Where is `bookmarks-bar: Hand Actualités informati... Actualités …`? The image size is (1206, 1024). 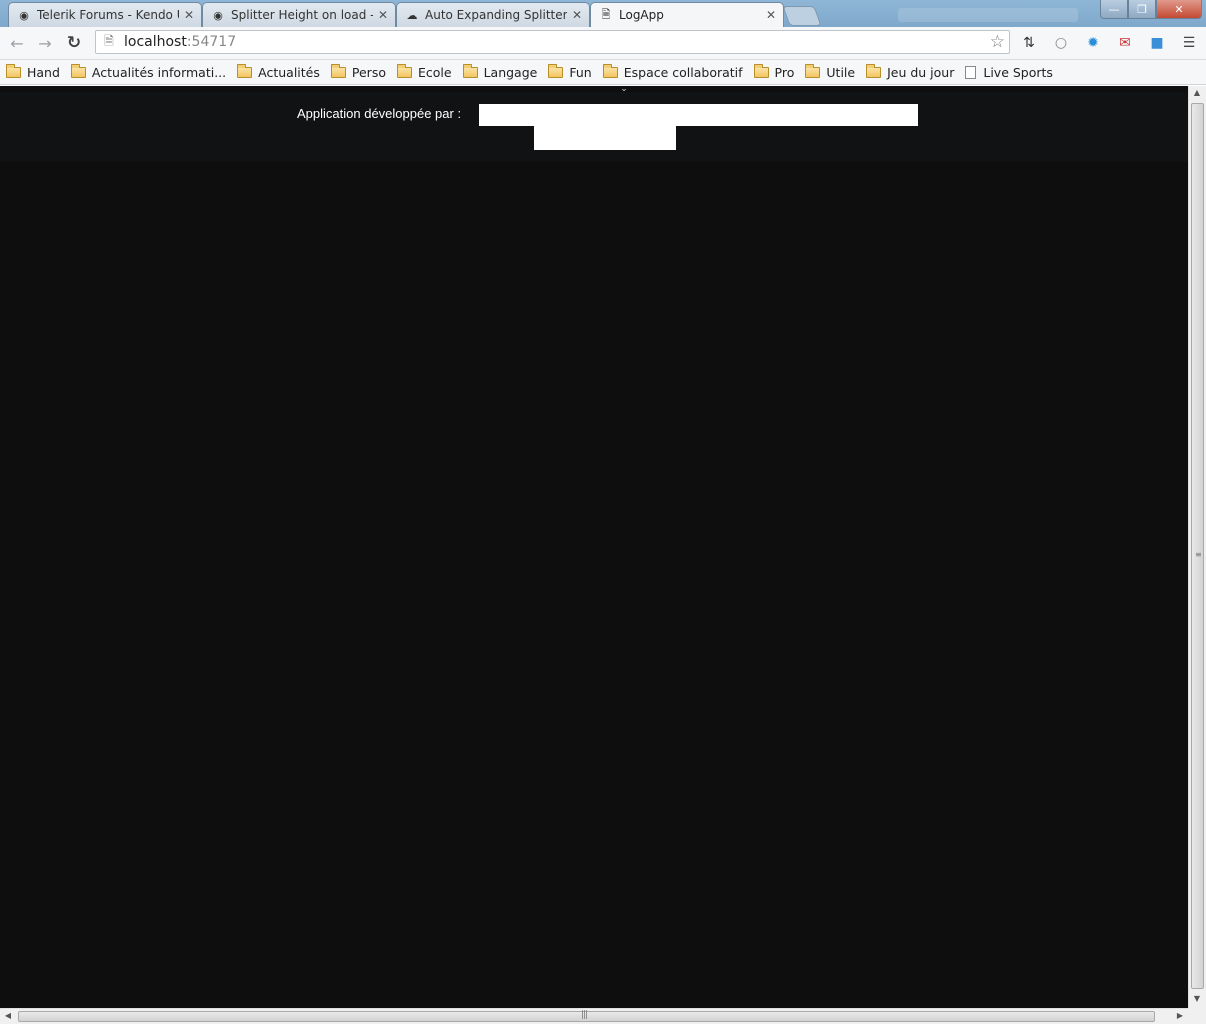 bookmarks-bar: Hand Actualités informati... Actualités … is located at coordinates (603, 72).